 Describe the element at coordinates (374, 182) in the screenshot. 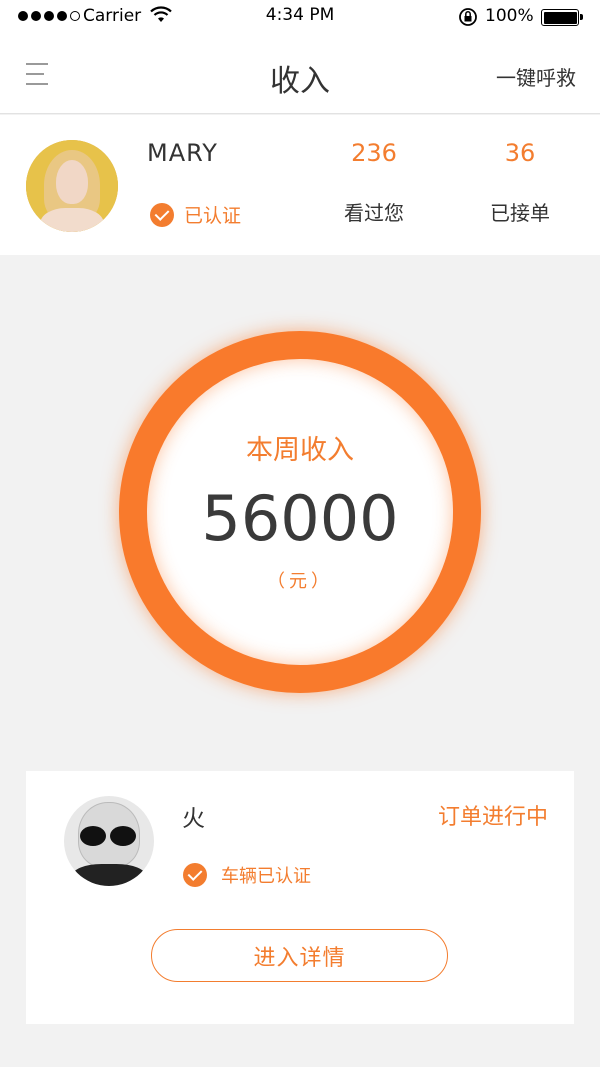

I see `stat-viewed-you: 236 看过您` at that location.